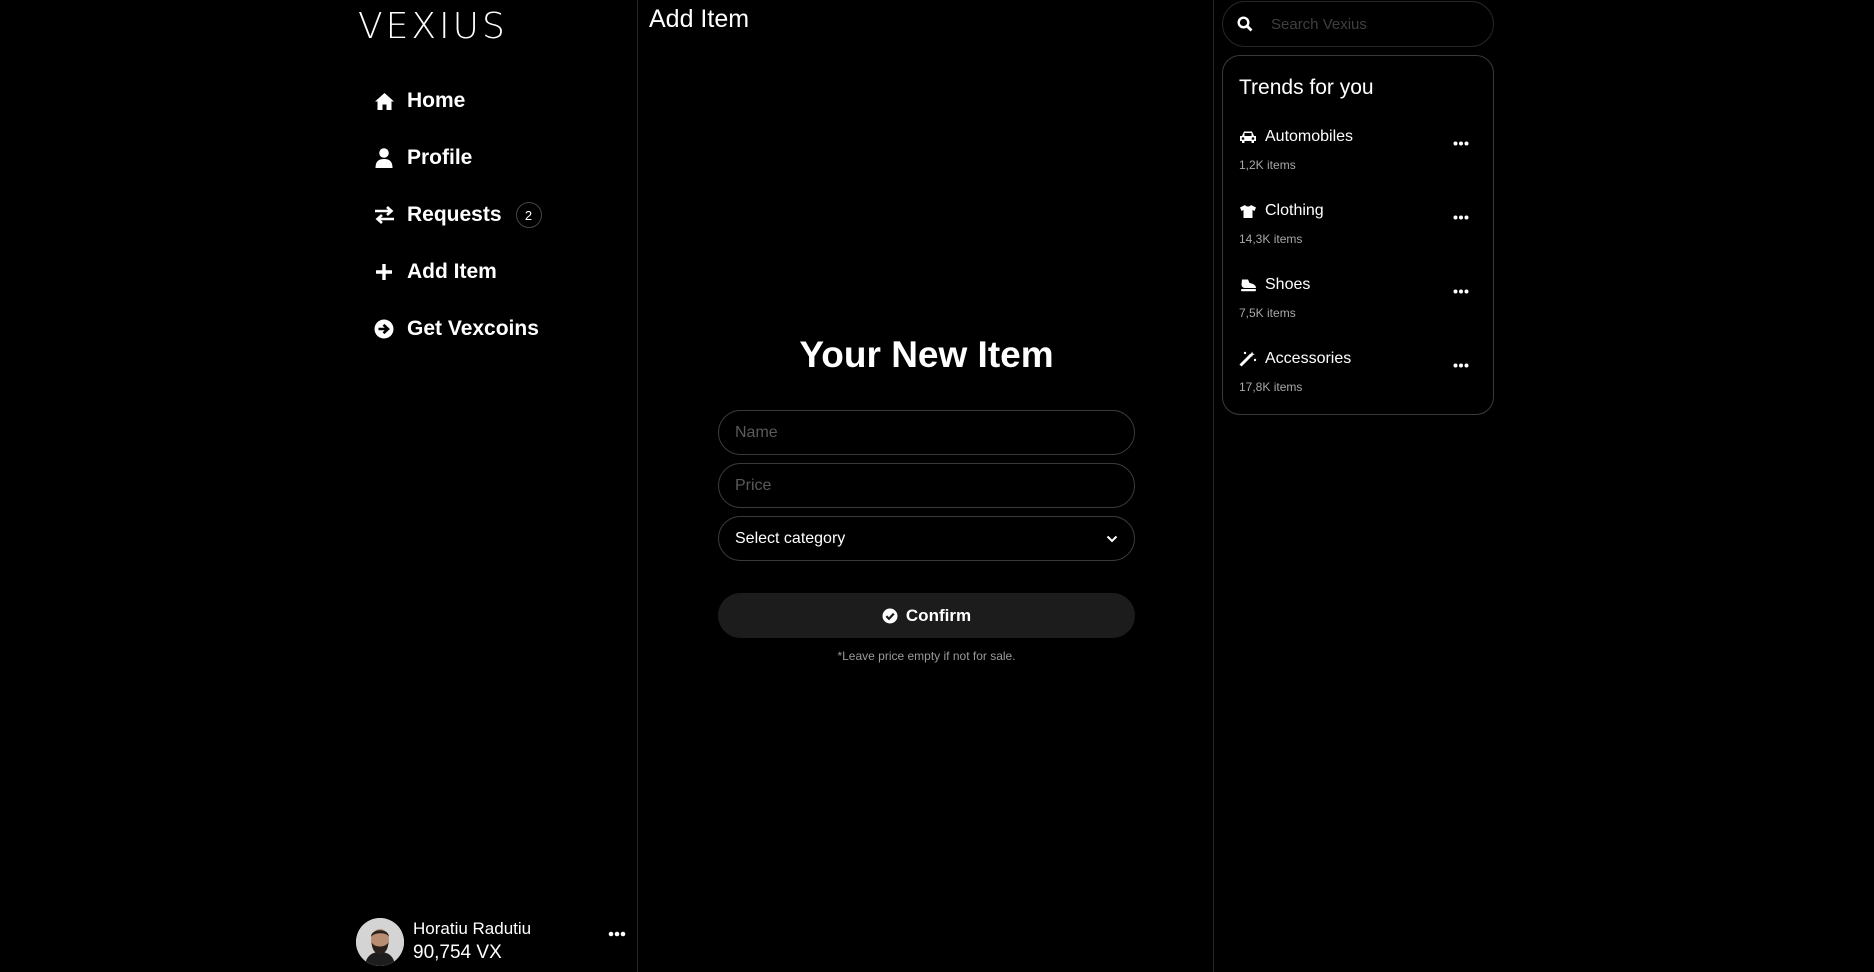 This screenshot has height=972, width=1874. I want to click on sidebar-item-profile: Profile, so click(422, 158).